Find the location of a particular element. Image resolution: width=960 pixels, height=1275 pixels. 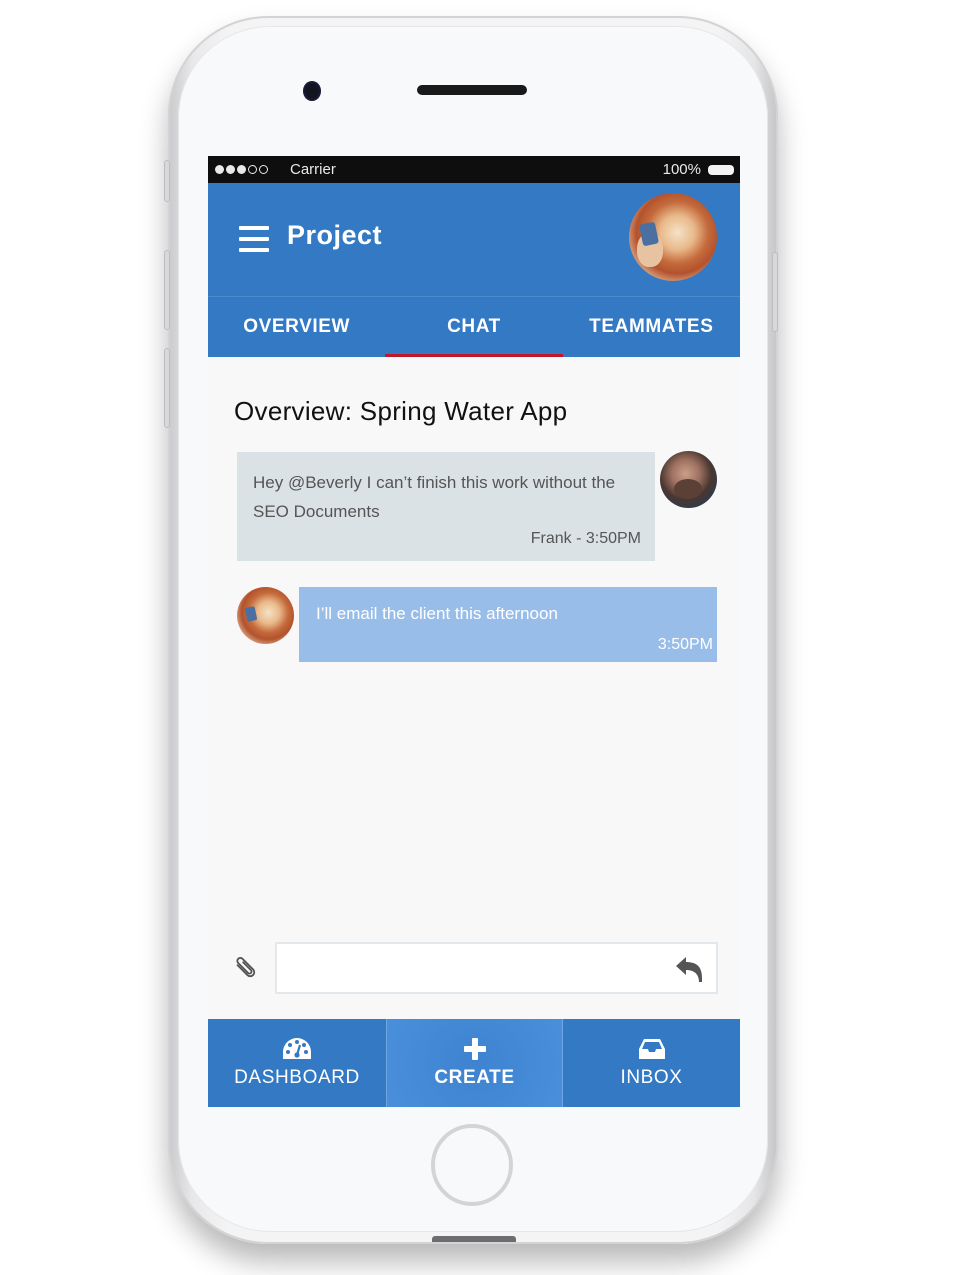

message-meta: Frank - 3:50PM is located at coordinates (585, 538).